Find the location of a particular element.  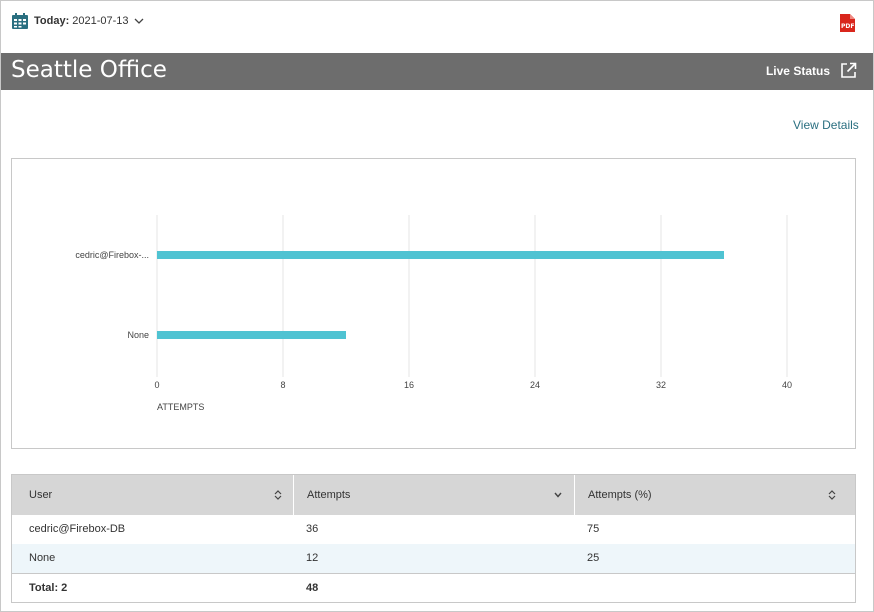

x-tick-label: 32 is located at coordinates (661, 385).